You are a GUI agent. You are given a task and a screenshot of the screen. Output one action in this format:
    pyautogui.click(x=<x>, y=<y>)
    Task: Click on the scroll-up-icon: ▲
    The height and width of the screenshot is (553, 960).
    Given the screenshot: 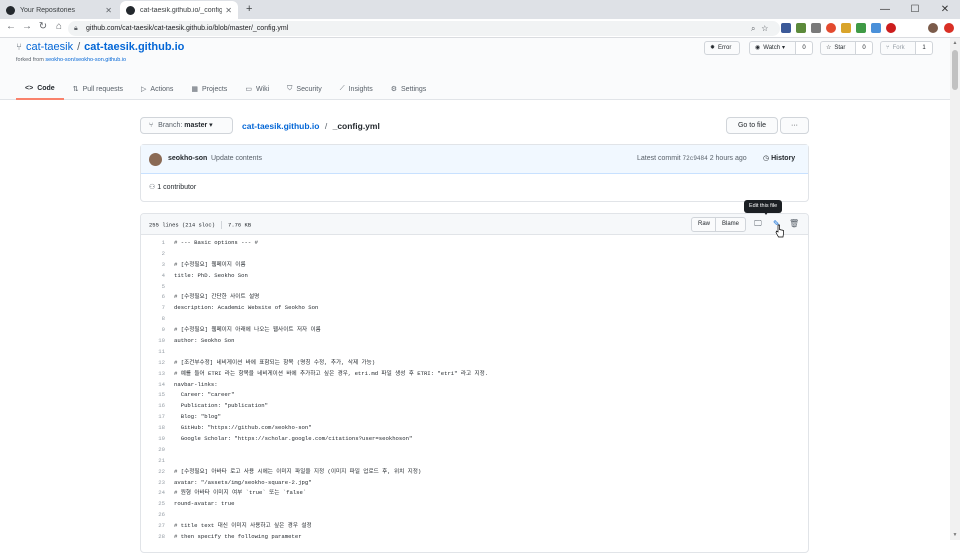 What is the action you would take?
    pyautogui.click(x=955, y=43)
    